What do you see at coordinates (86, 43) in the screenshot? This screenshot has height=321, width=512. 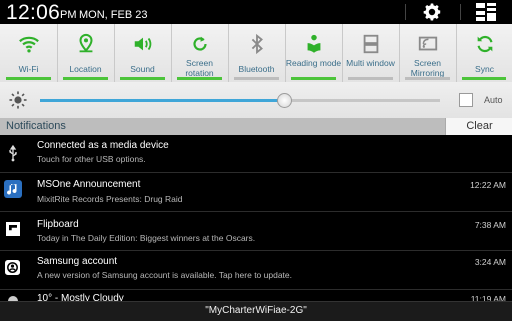 I see `location-pin-icon` at bounding box center [86, 43].